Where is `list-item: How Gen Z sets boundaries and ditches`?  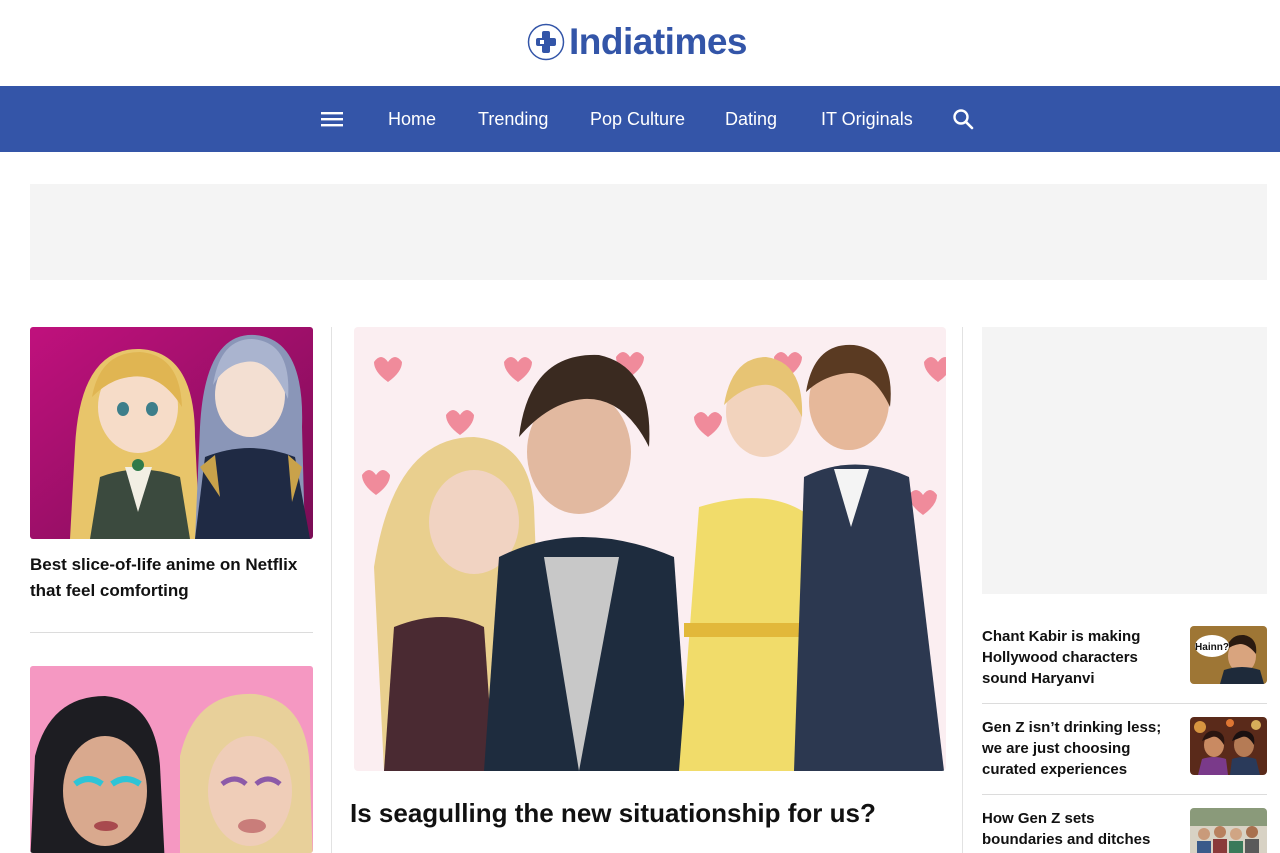
list-item: How Gen Z sets boundaries and ditches is located at coordinates (1124, 830).